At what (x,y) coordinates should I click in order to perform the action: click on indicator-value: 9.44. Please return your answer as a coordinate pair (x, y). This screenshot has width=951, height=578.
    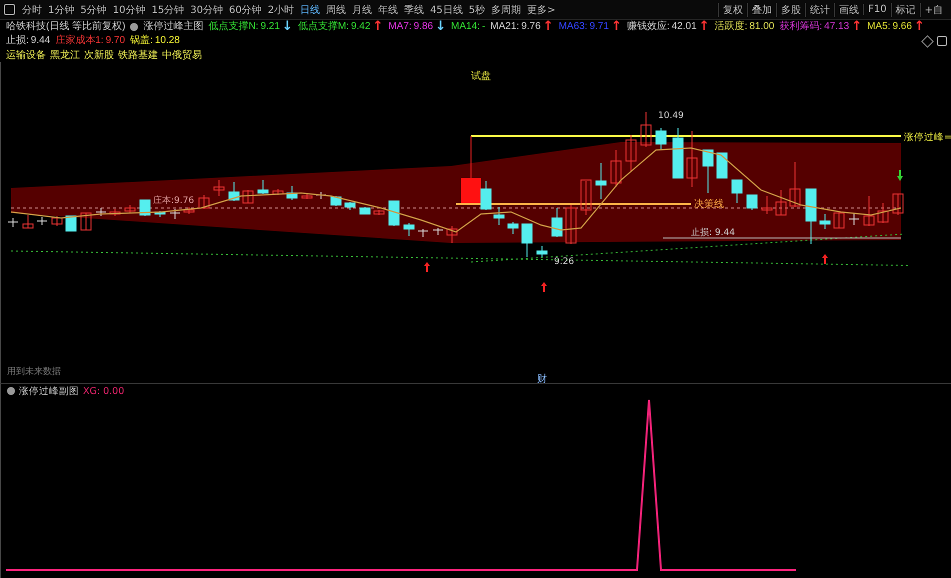
    Looking at the image, I should click on (40, 41).